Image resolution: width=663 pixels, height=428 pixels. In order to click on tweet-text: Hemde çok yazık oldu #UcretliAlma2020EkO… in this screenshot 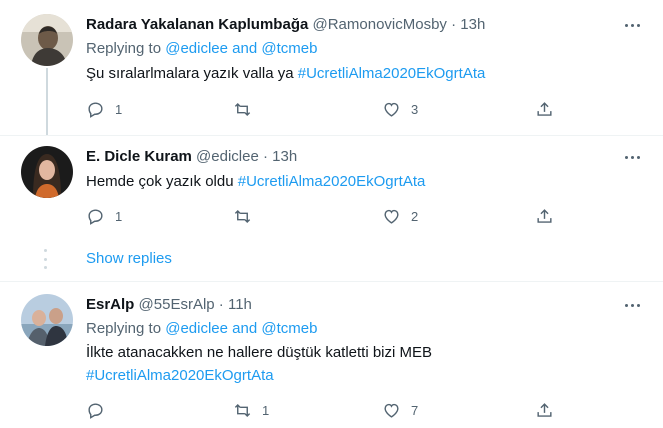, I will do `click(255, 182)`.